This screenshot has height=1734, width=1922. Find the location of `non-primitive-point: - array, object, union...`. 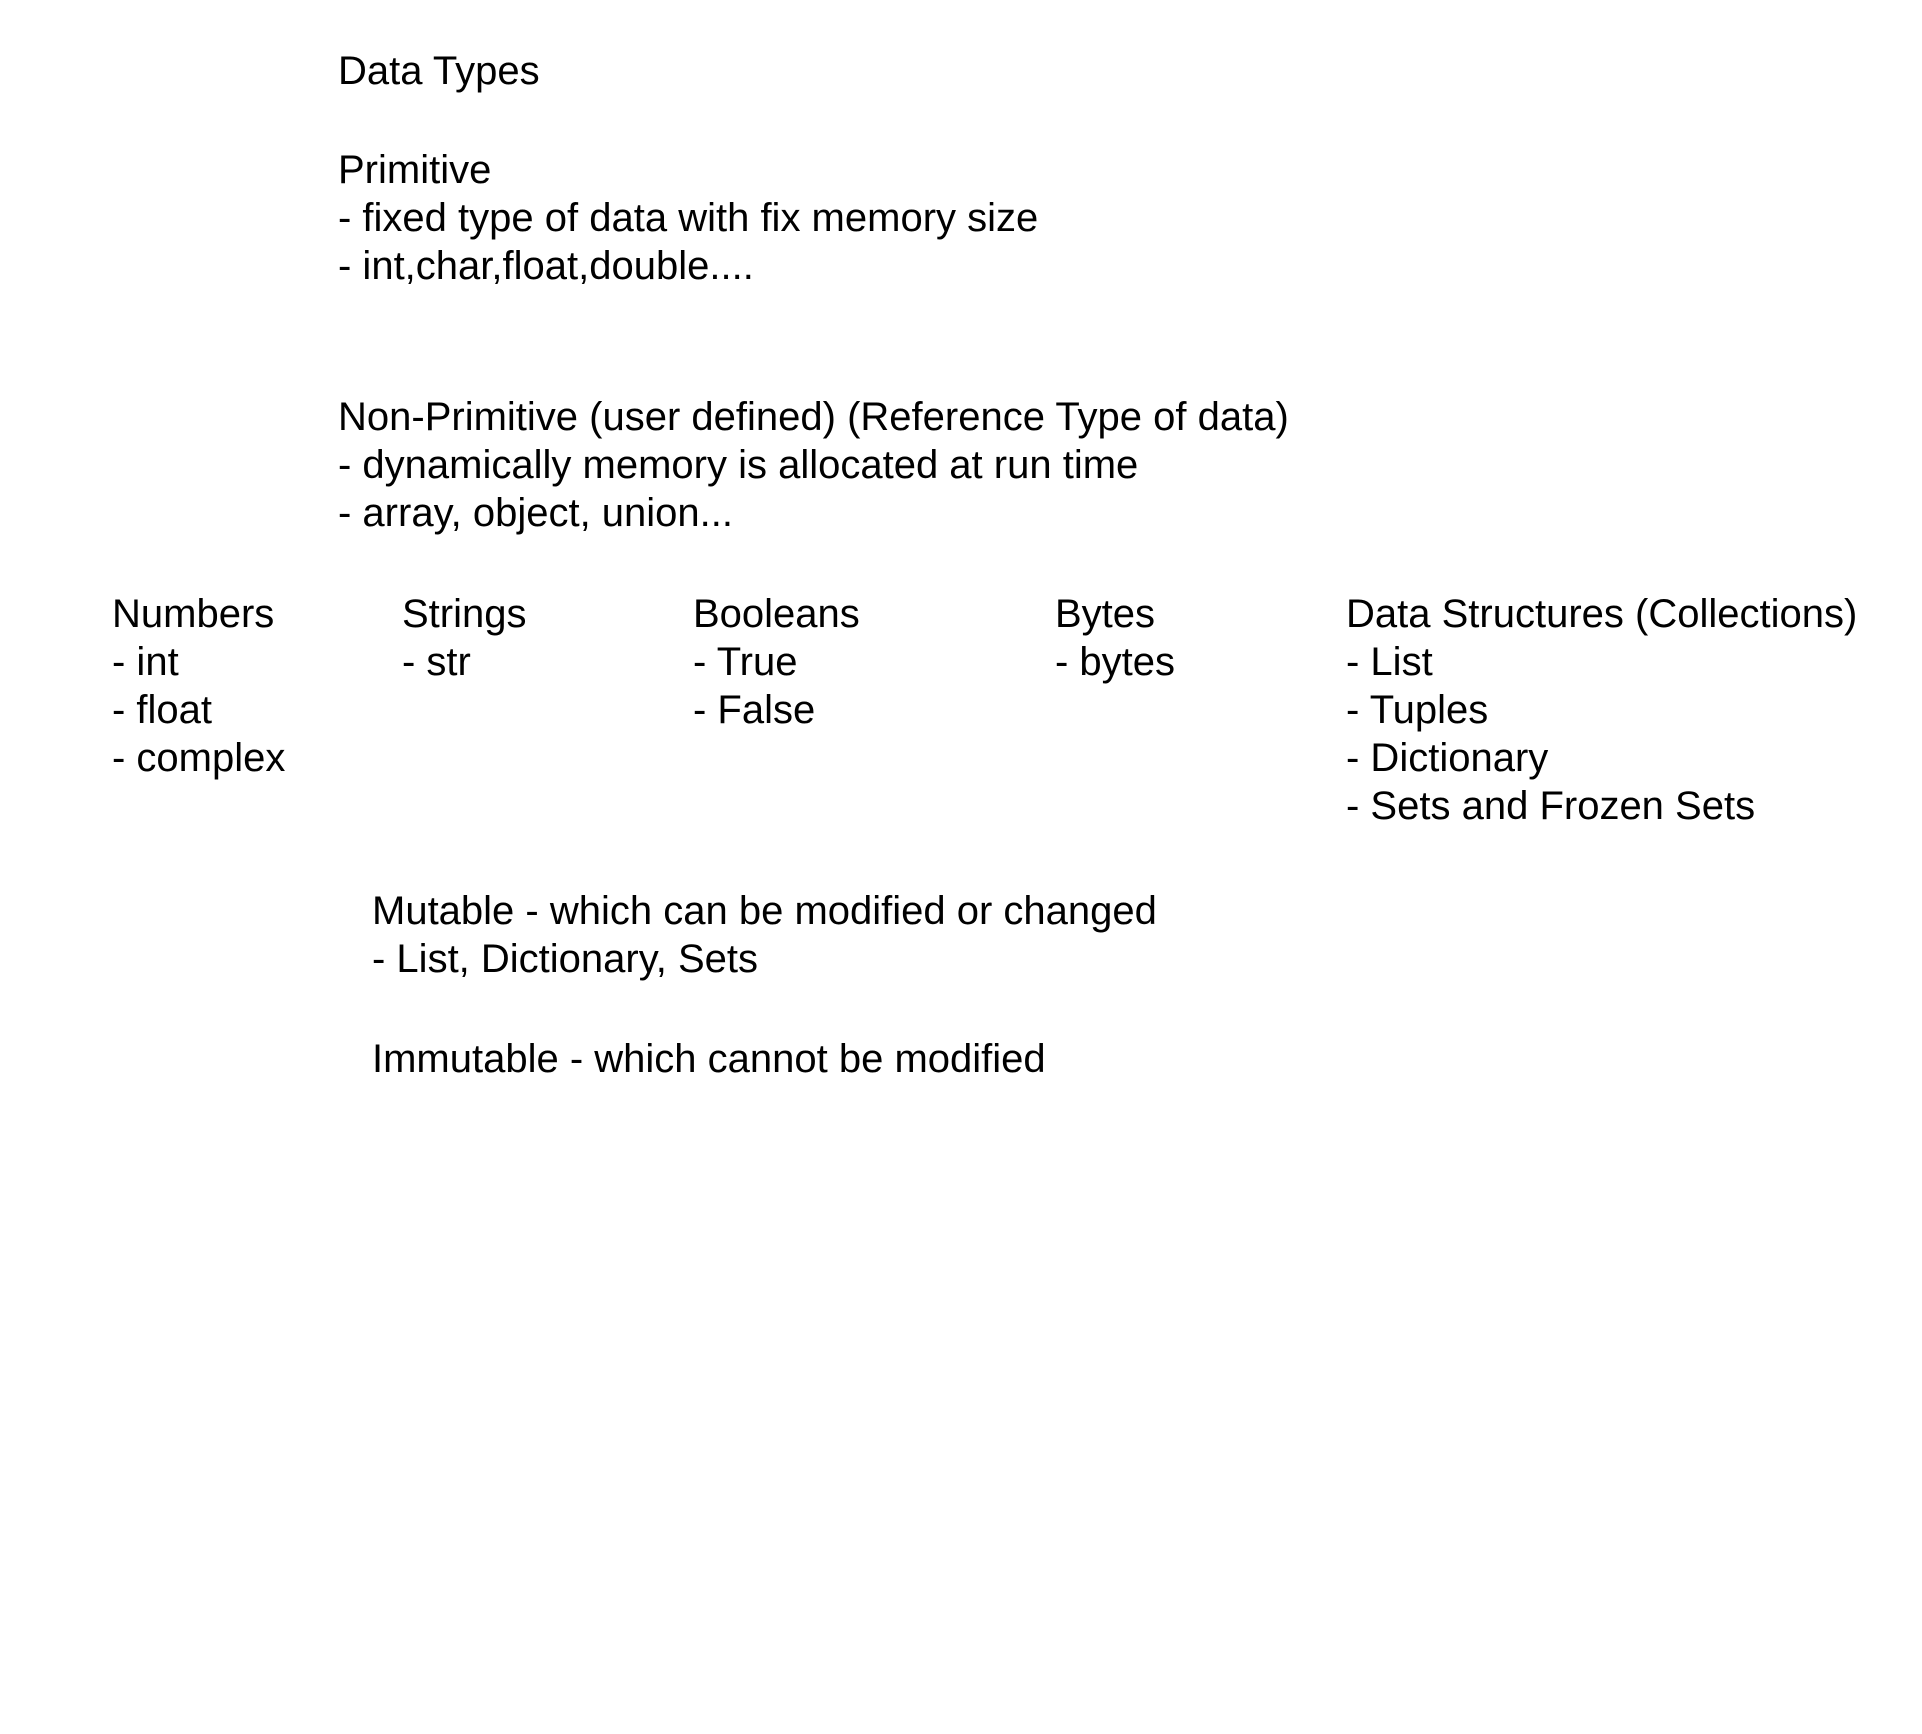

non-primitive-point: - array, object, union... is located at coordinates (535, 513).